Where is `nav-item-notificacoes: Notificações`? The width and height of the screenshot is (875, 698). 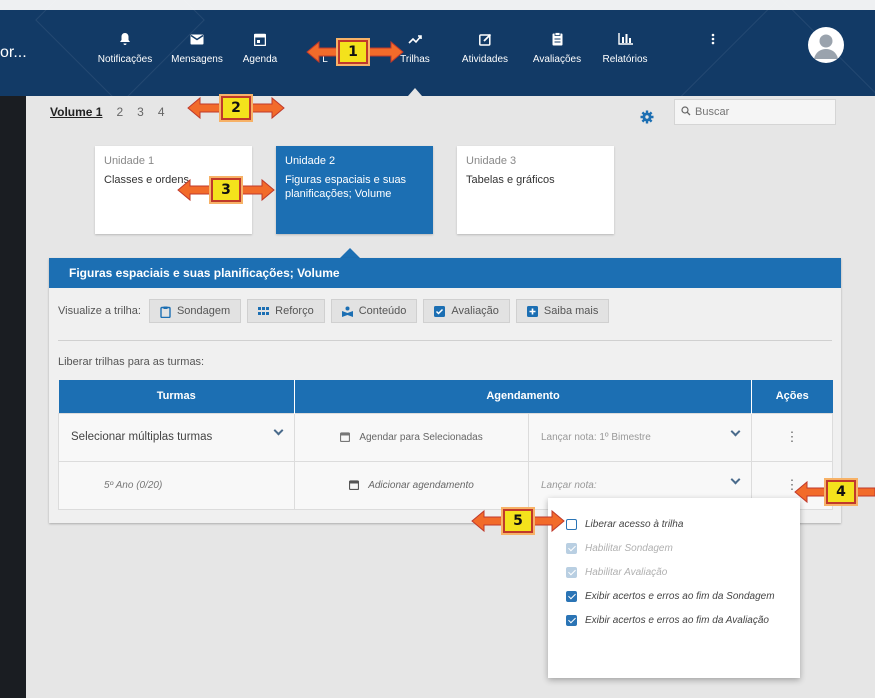
nav-item-notificacoes: Notificações is located at coordinates (125, 47).